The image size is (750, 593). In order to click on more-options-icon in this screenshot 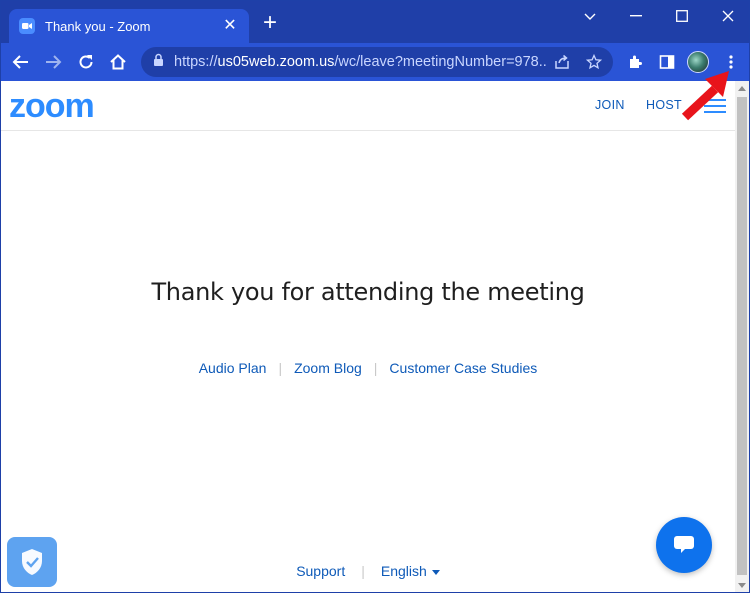, I will do `click(731, 62)`.